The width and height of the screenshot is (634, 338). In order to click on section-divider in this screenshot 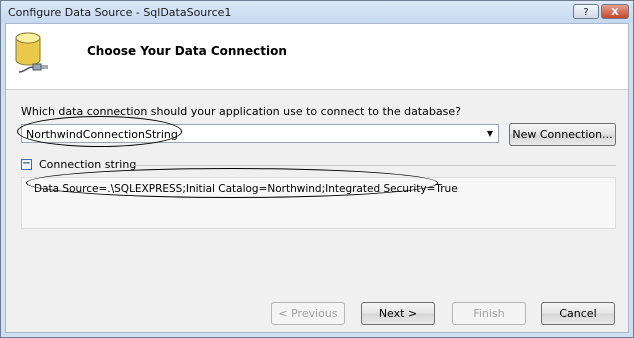, I will do `click(374, 165)`.